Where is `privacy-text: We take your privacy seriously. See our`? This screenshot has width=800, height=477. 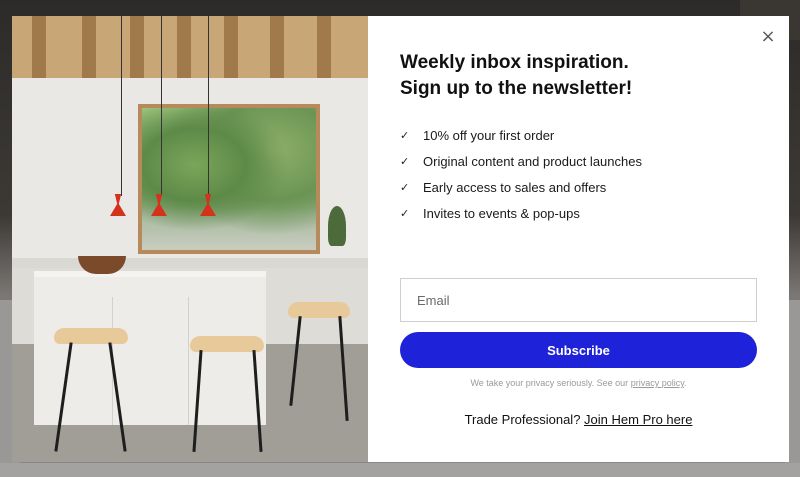 privacy-text: We take your privacy seriously. See our is located at coordinates (549, 383).